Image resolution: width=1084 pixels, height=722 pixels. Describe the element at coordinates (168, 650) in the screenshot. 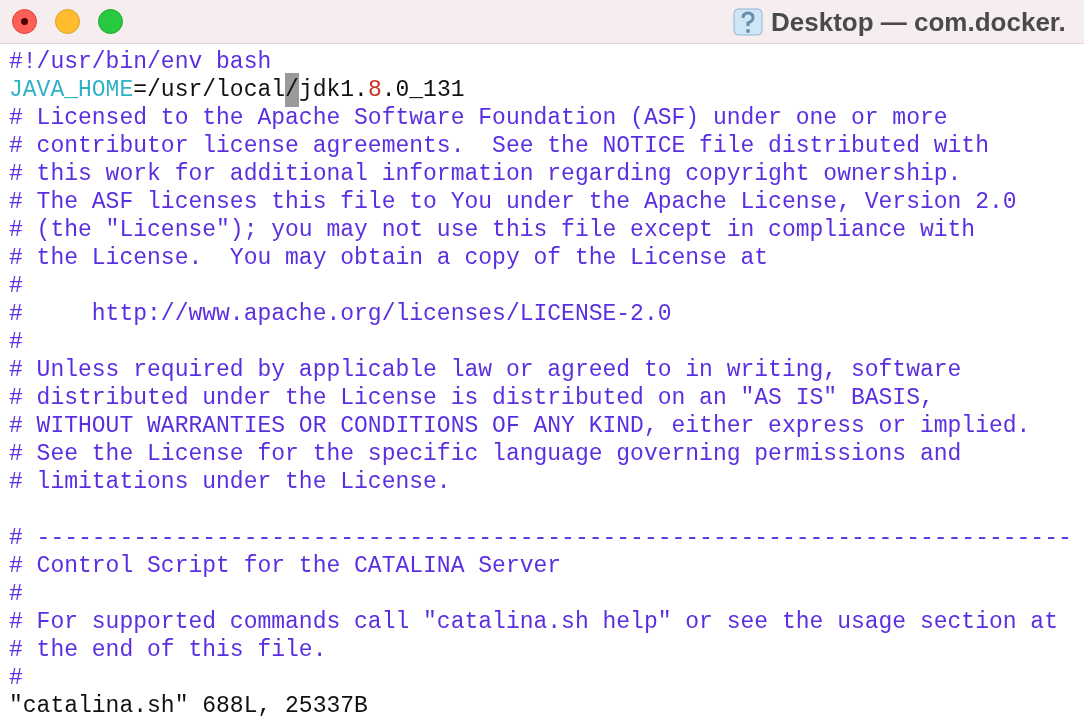

I see `comment-text: # the end of this file.` at that location.